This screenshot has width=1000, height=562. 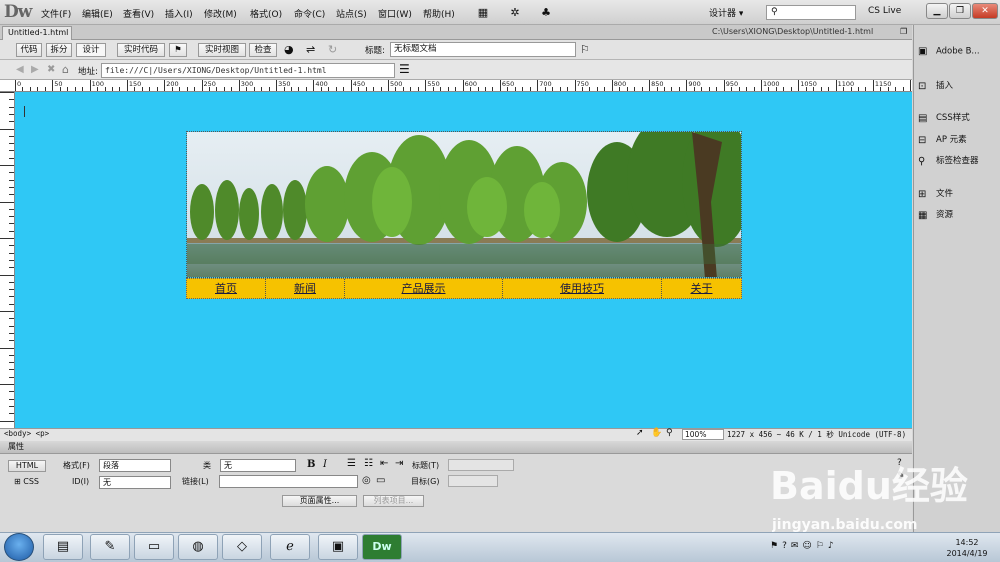 What do you see at coordinates (395, 13) in the screenshot?
I see `menu-window: 窗口(W)` at bounding box center [395, 13].